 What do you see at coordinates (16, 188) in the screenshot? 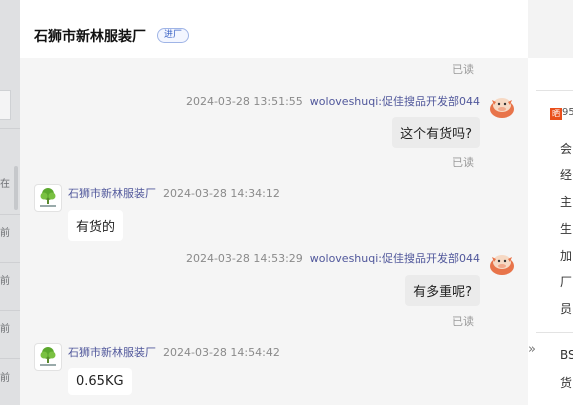
I see `scrollbar` at bounding box center [16, 188].